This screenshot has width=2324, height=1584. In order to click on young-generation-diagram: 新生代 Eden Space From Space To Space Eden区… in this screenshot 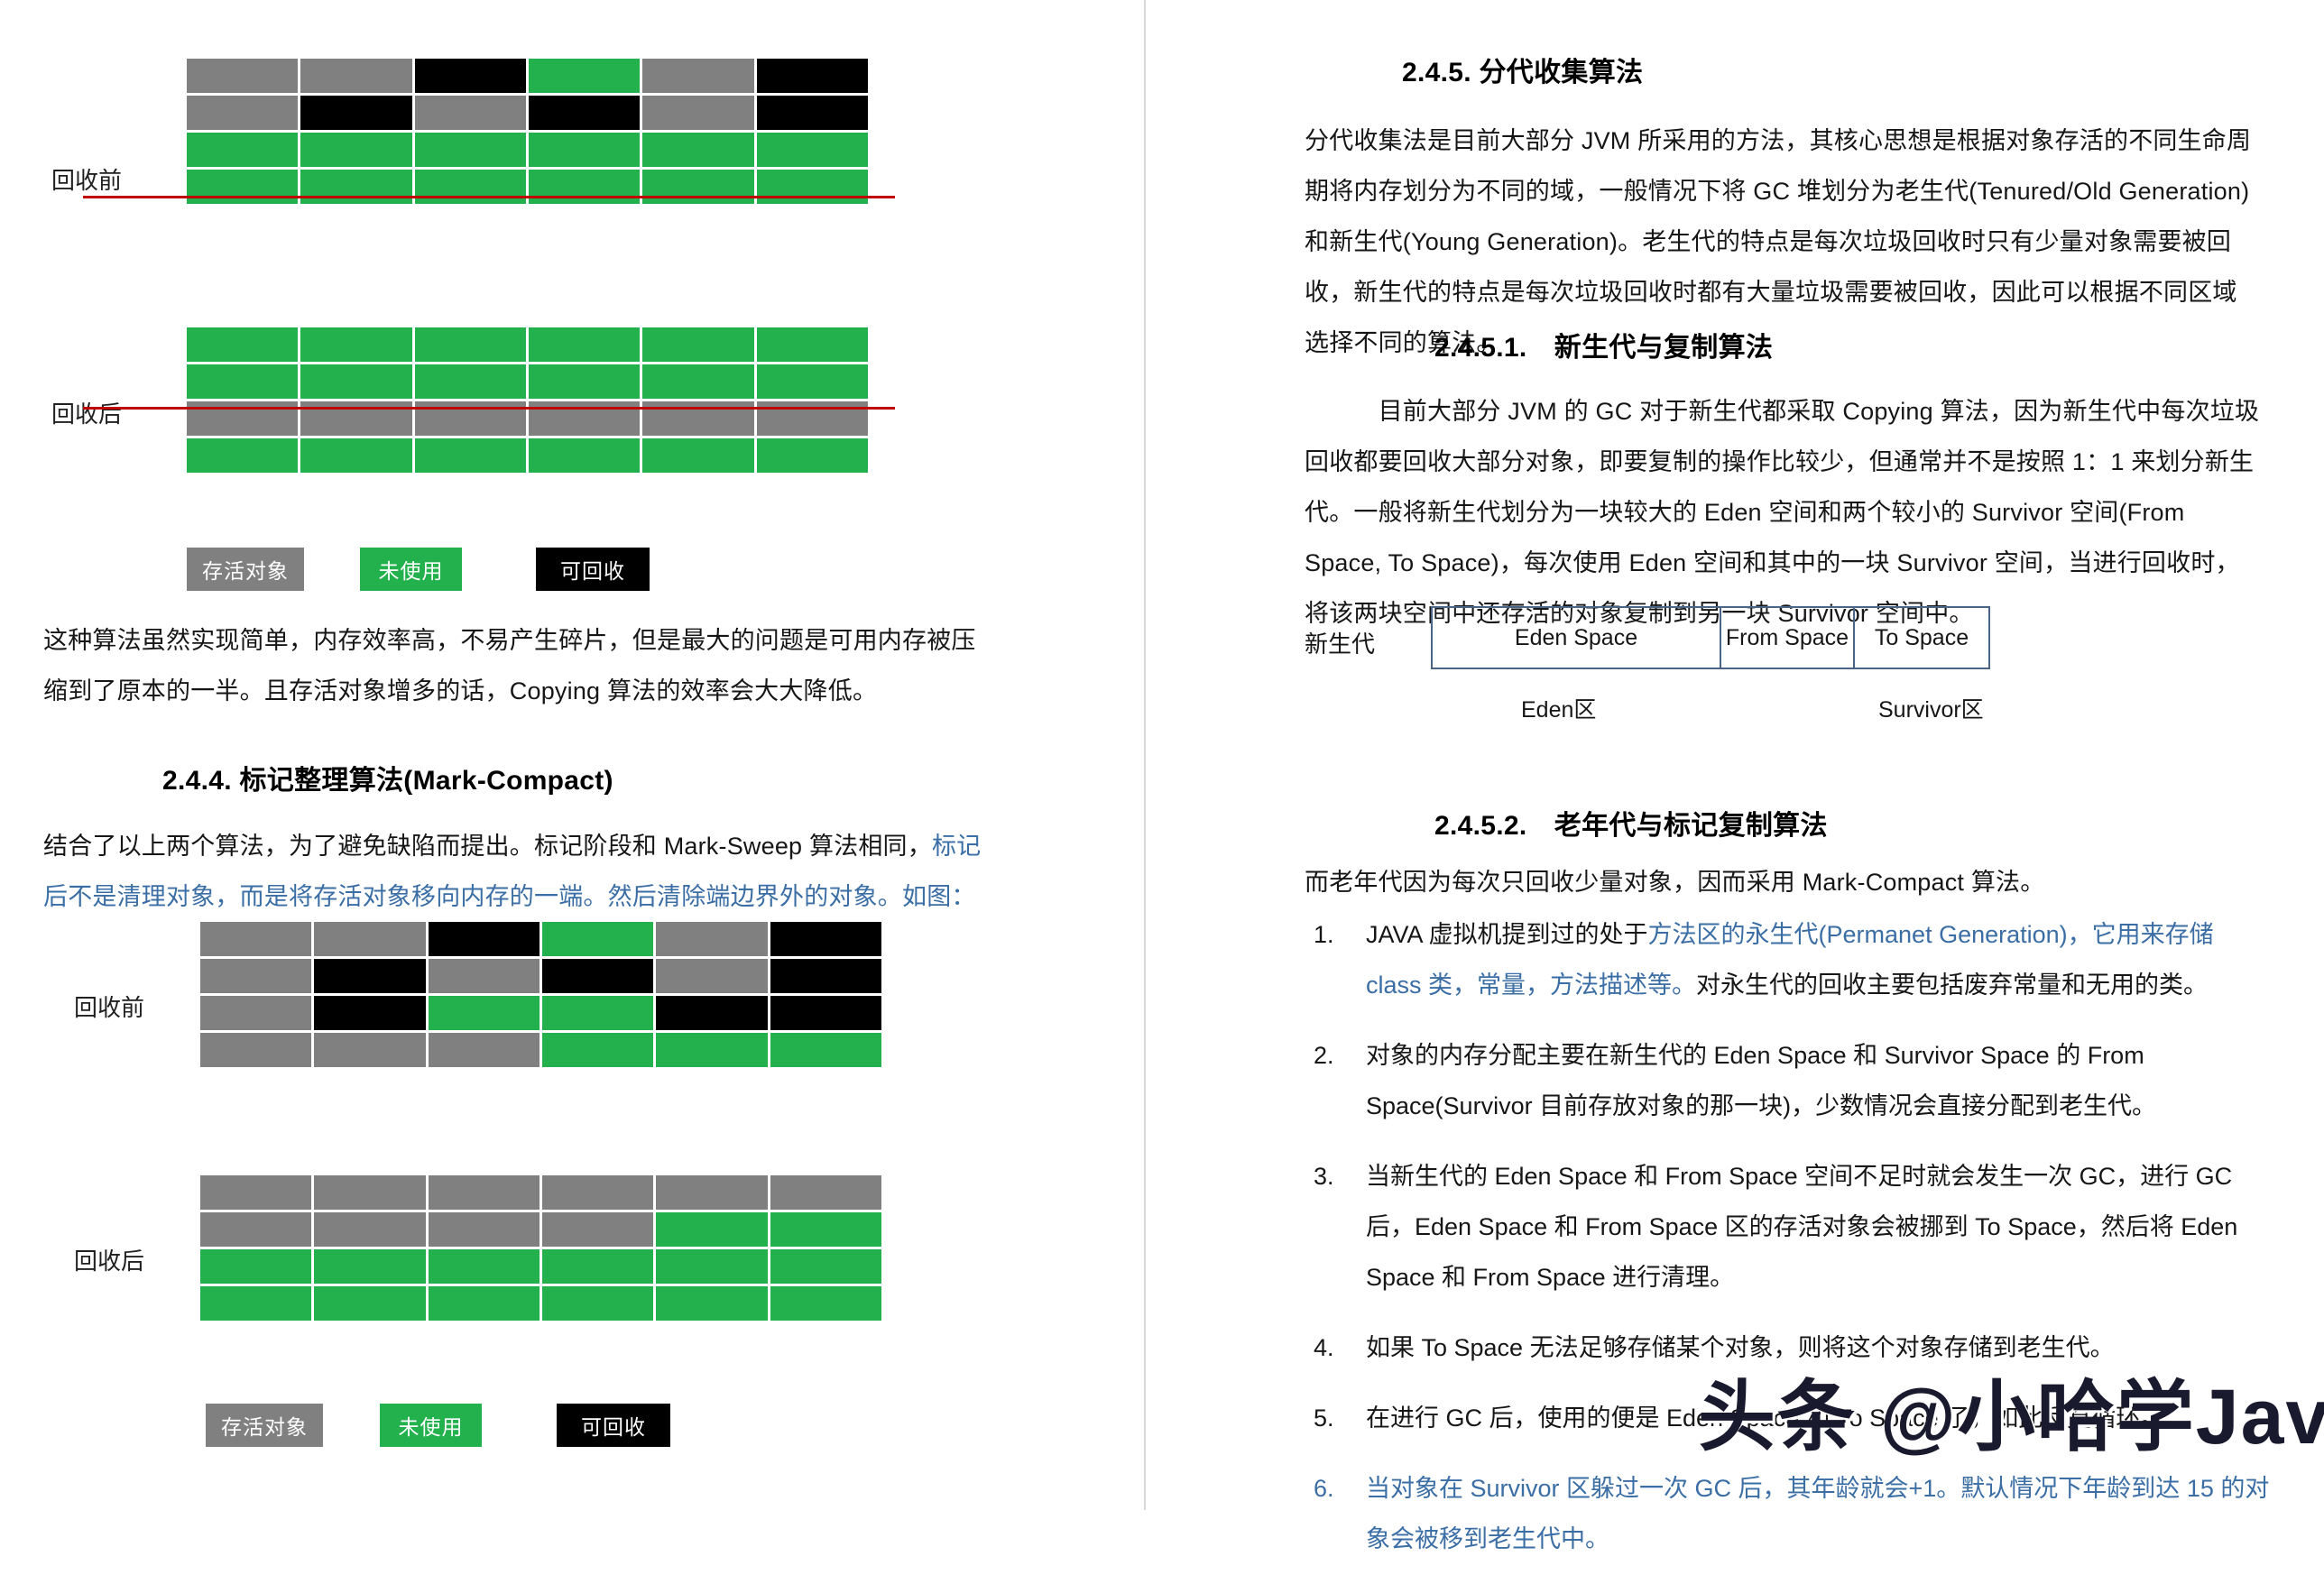, I will do `click(1783, 673)`.